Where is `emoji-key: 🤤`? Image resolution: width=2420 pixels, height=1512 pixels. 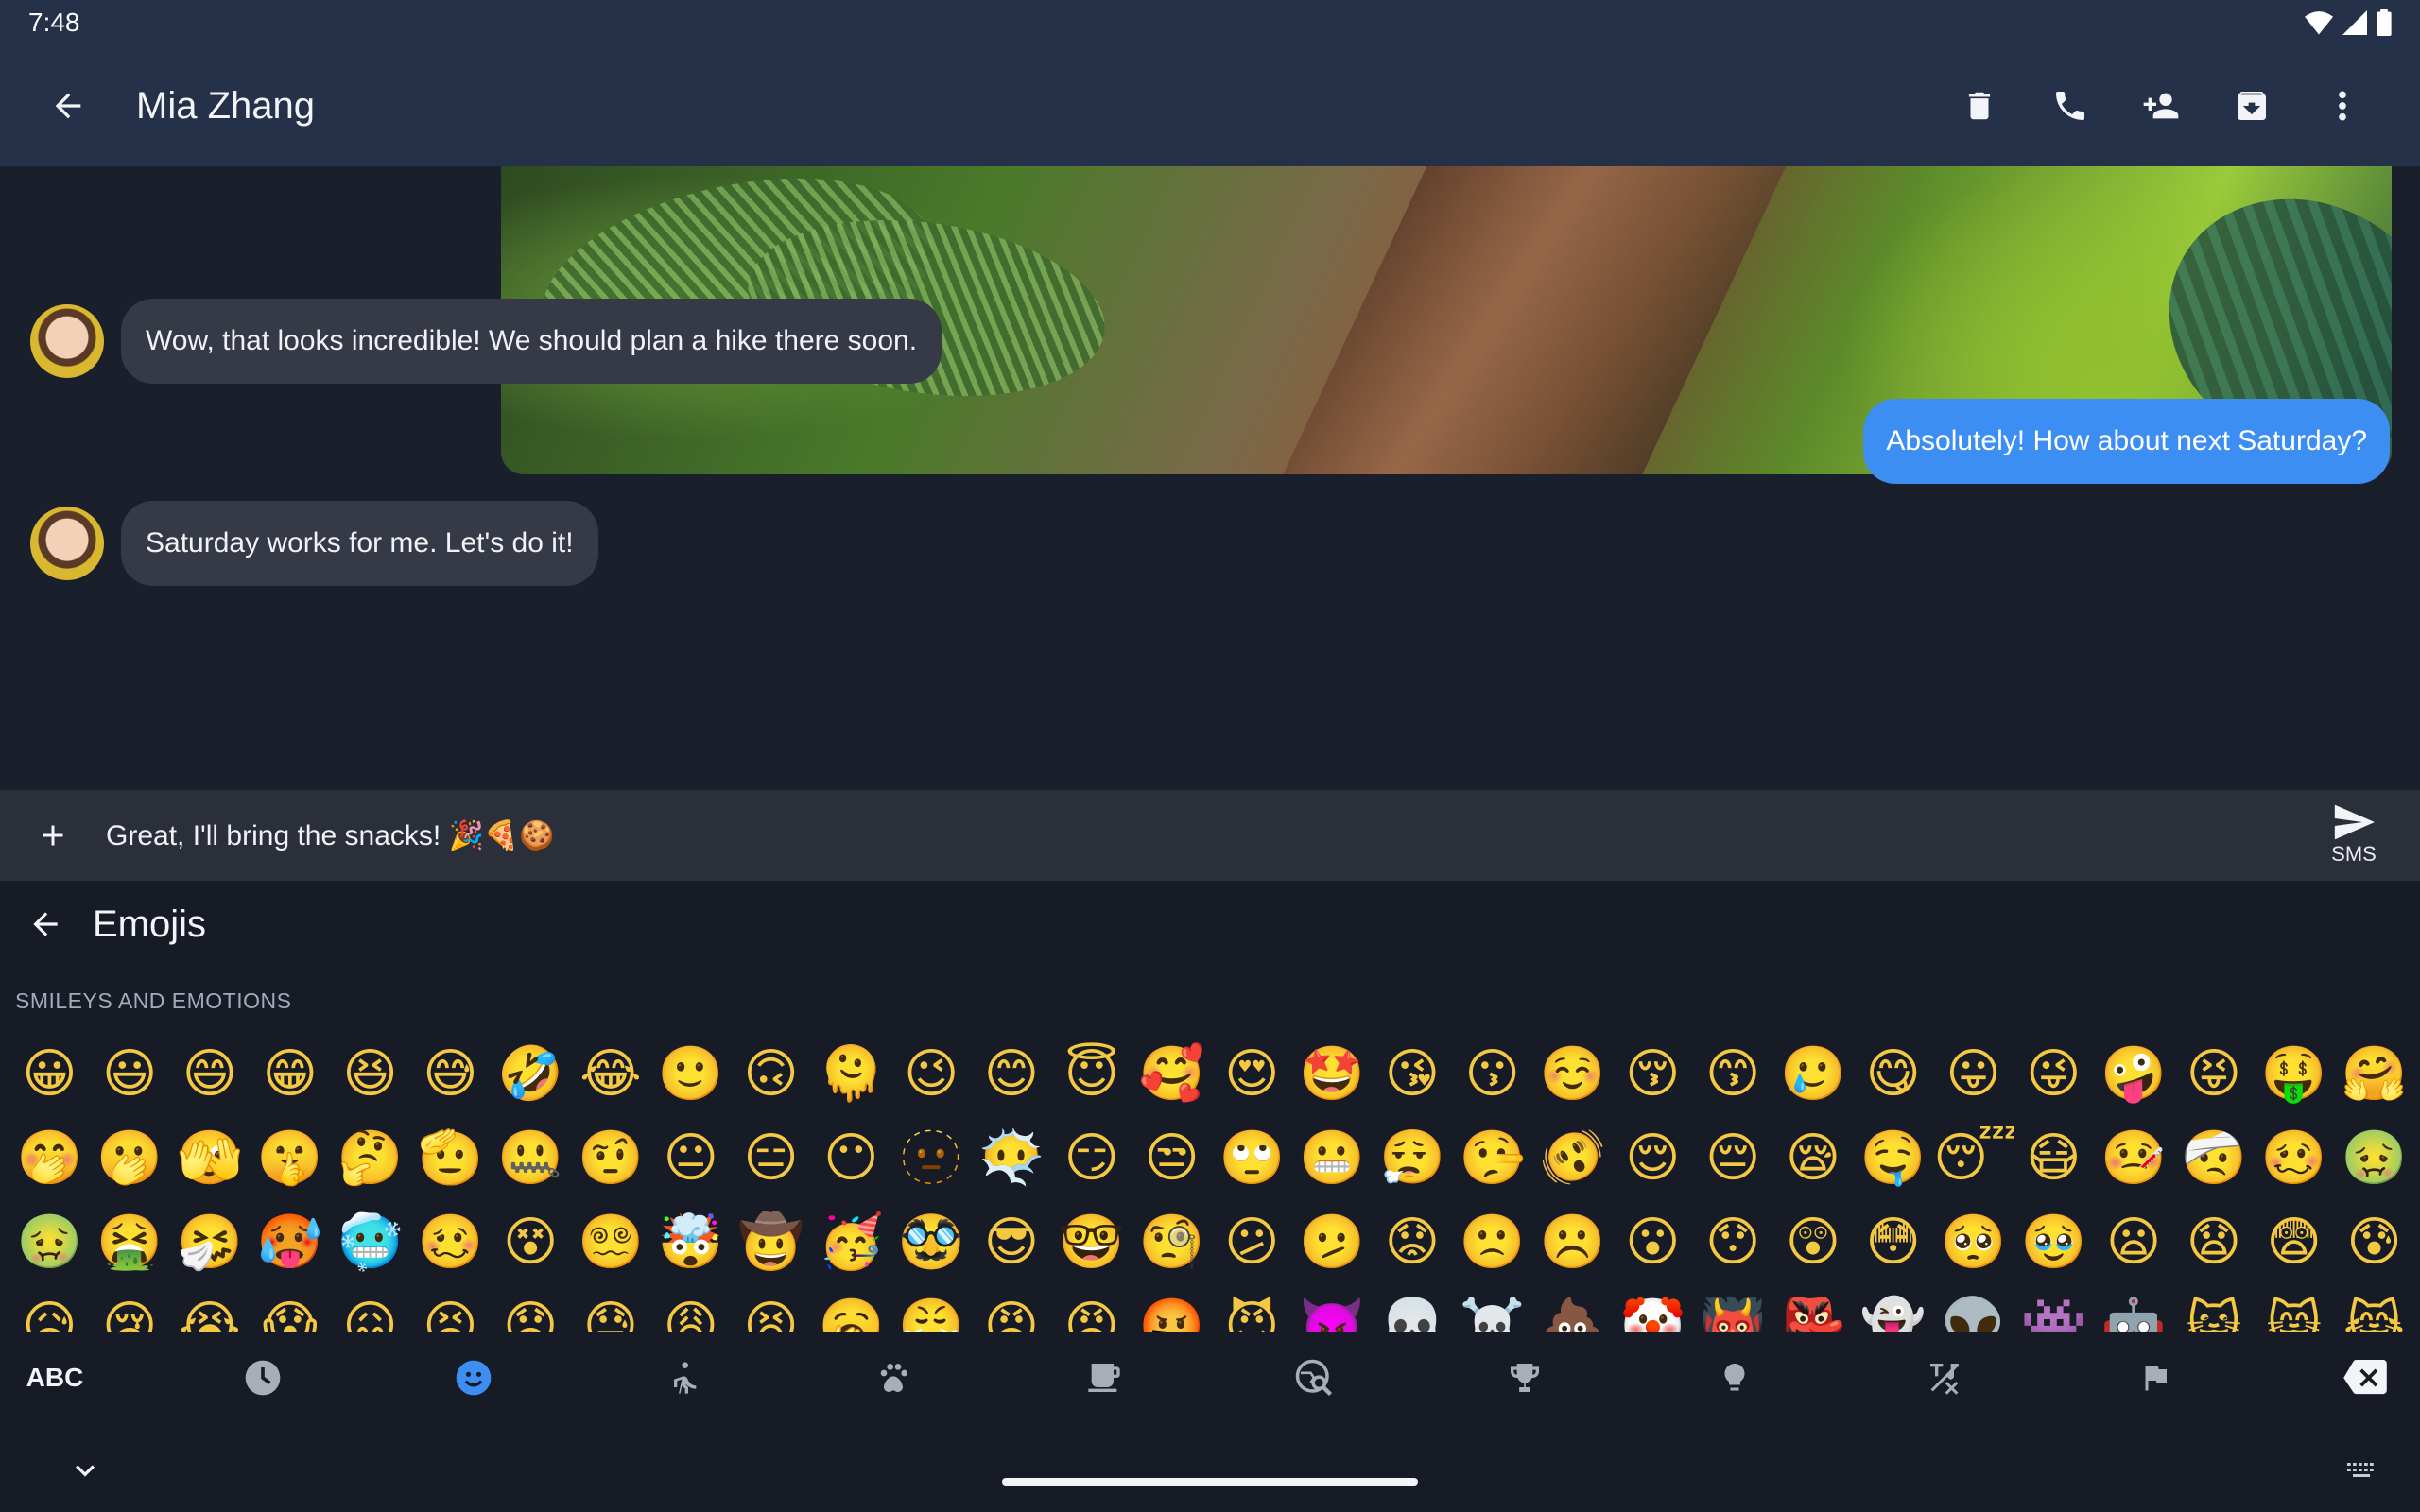 emoji-key: 🤤 is located at coordinates (1893, 1158).